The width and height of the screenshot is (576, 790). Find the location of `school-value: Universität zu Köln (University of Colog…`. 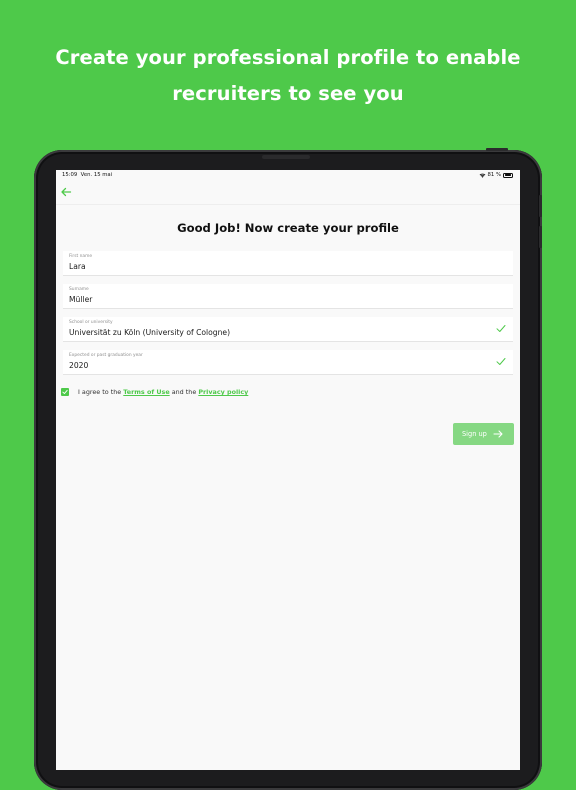

school-value: Universität zu Köln (University of Colog… is located at coordinates (149, 332).